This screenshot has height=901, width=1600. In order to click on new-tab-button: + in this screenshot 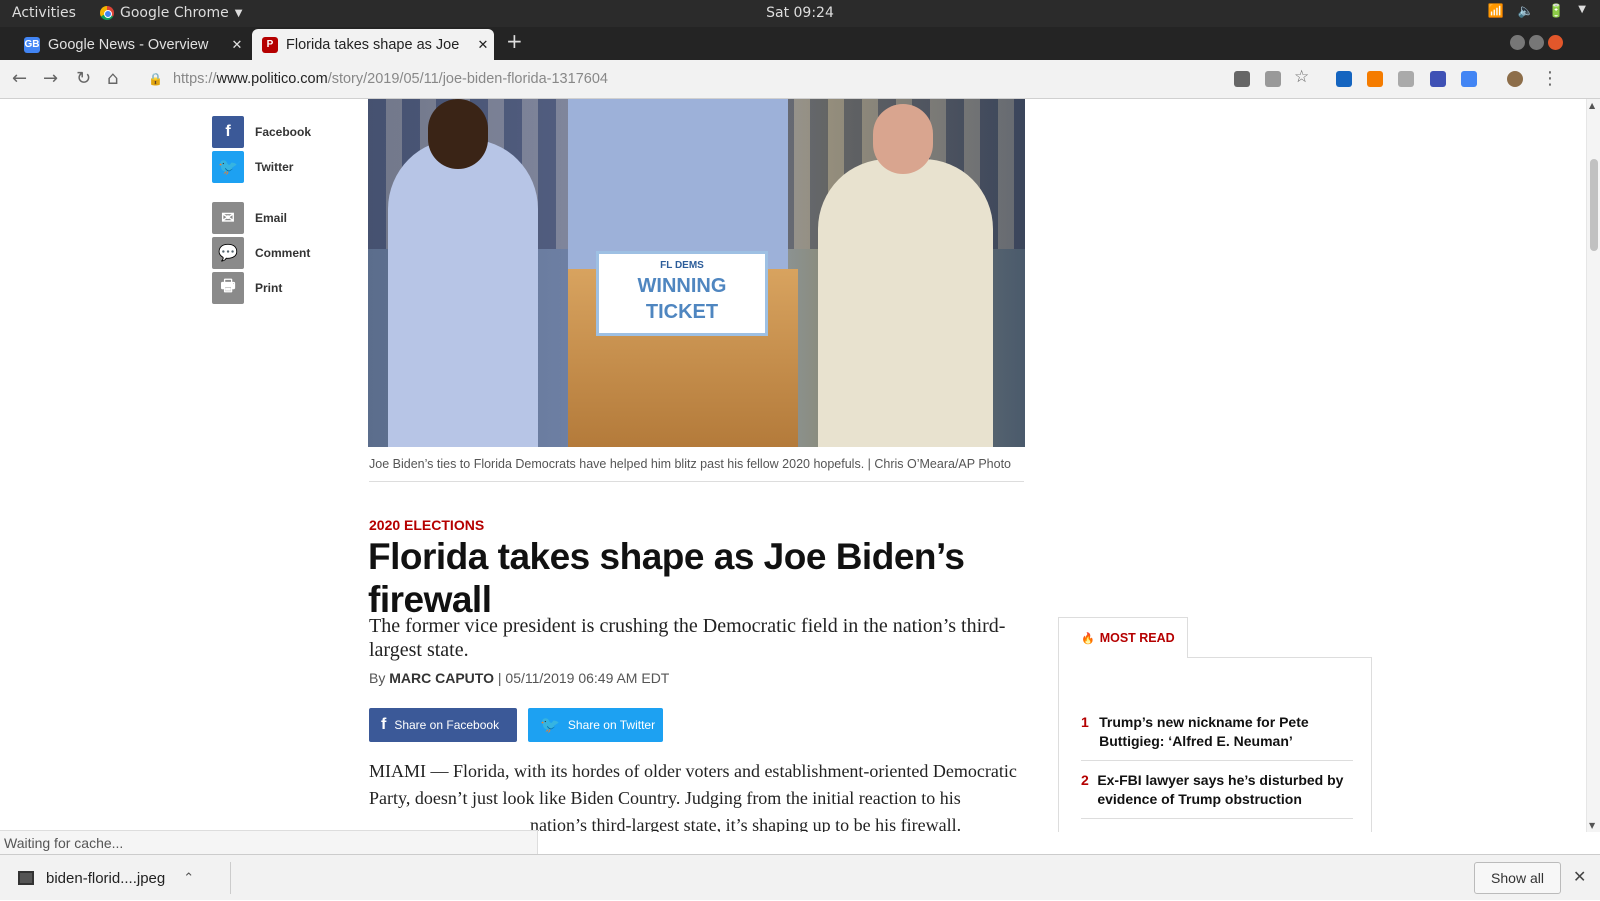, I will do `click(514, 41)`.